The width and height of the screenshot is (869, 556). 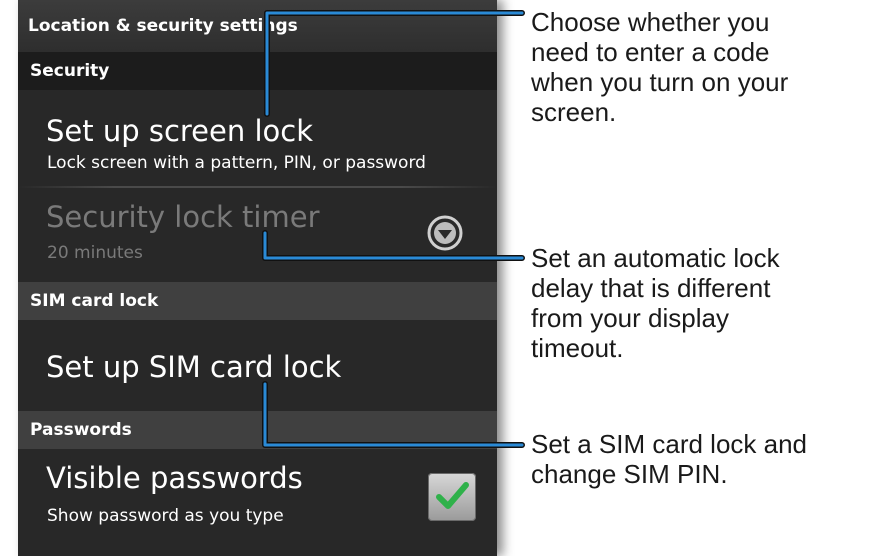 I want to click on callout-line: screen., so click(x=574, y=112).